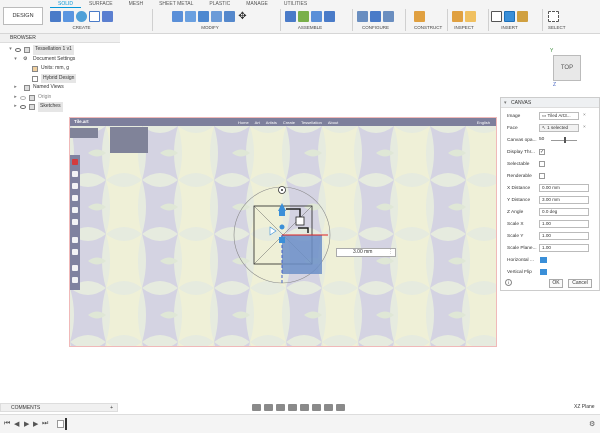 The height and width of the screenshot is (433, 600). Describe the element at coordinates (550, 103) in the screenshot. I see `dialog-header: ▾ CANVAS` at that location.